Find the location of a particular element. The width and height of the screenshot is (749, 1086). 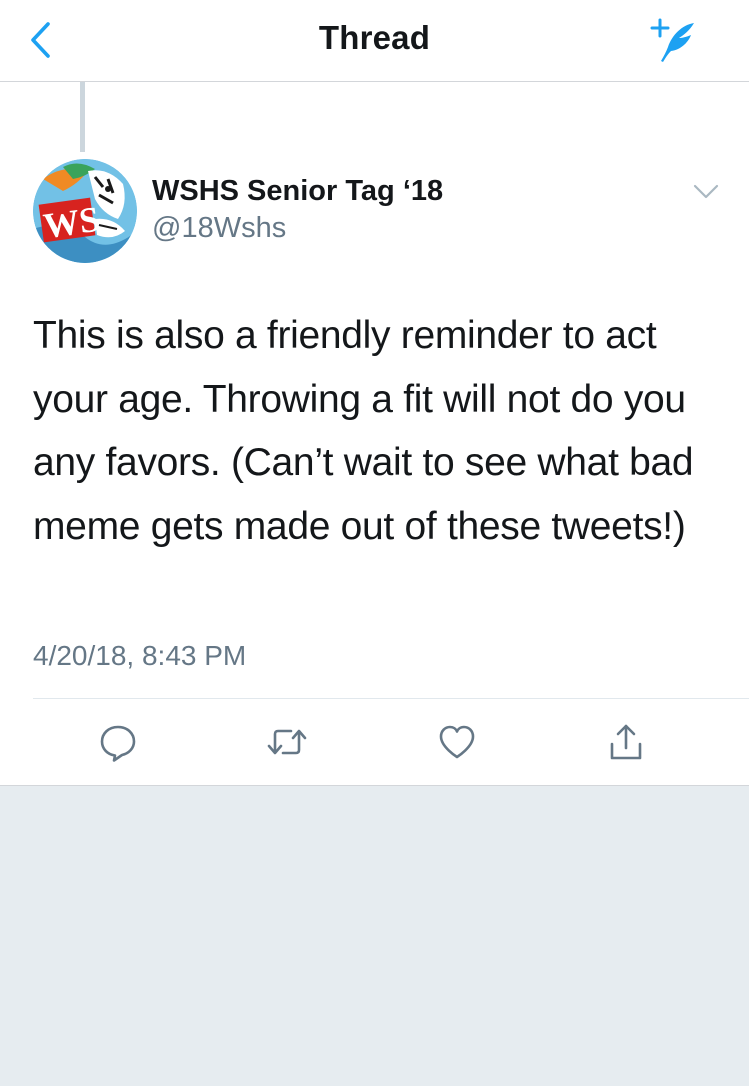

chevron-down-icon is located at coordinates (706, 191).